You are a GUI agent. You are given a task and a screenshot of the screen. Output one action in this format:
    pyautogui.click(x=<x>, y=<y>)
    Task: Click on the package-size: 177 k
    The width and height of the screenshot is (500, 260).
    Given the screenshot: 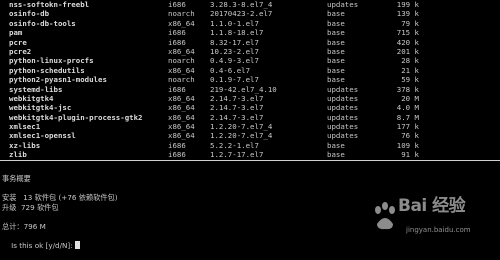 What is the action you would take?
    pyautogui.click(x=407, y=127)
    